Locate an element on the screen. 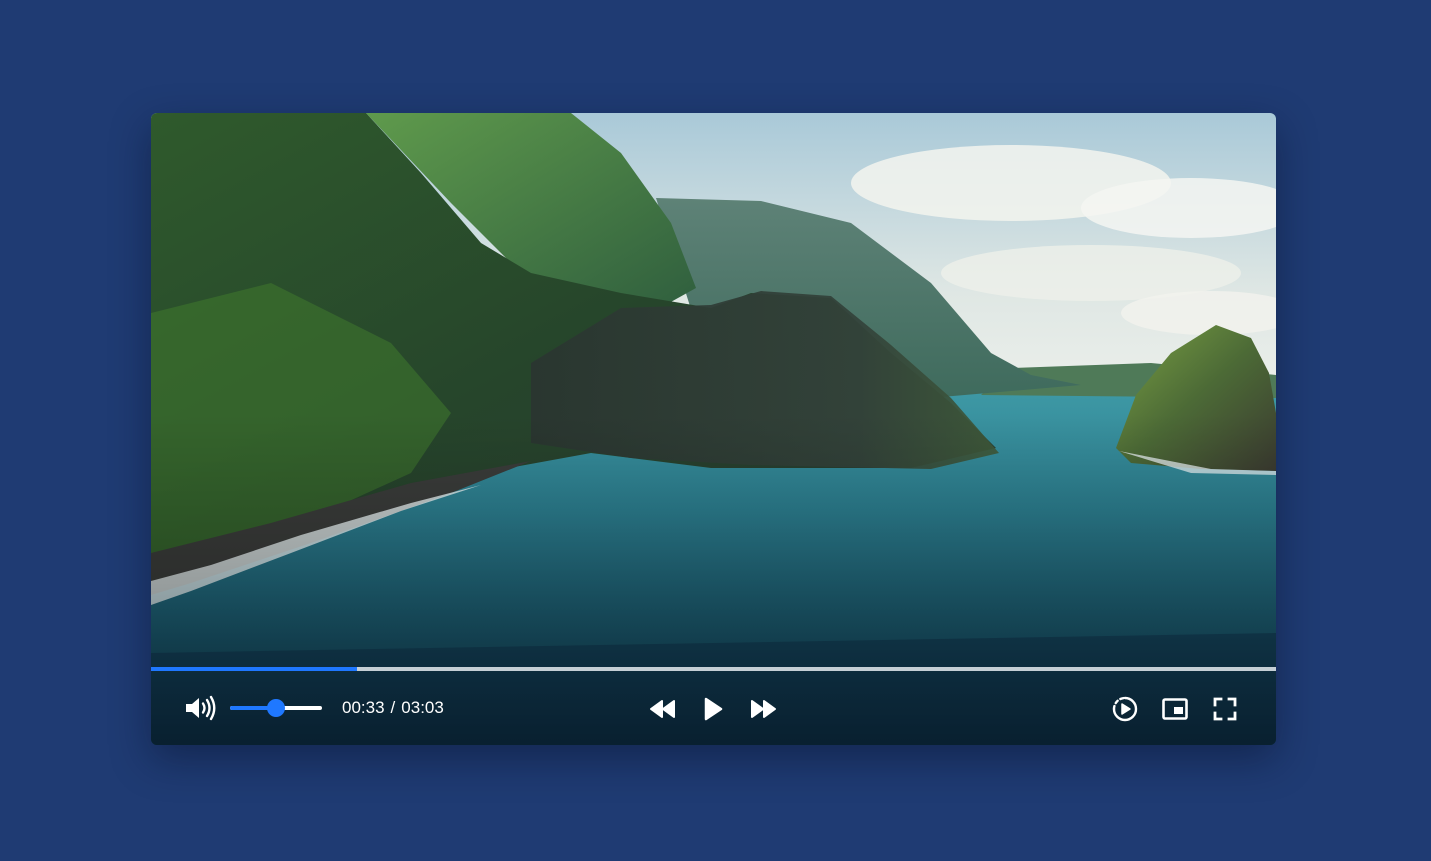 This screenshot has height=861, width=1431. playback-speed-icon is located at coordinates (1125, 709).